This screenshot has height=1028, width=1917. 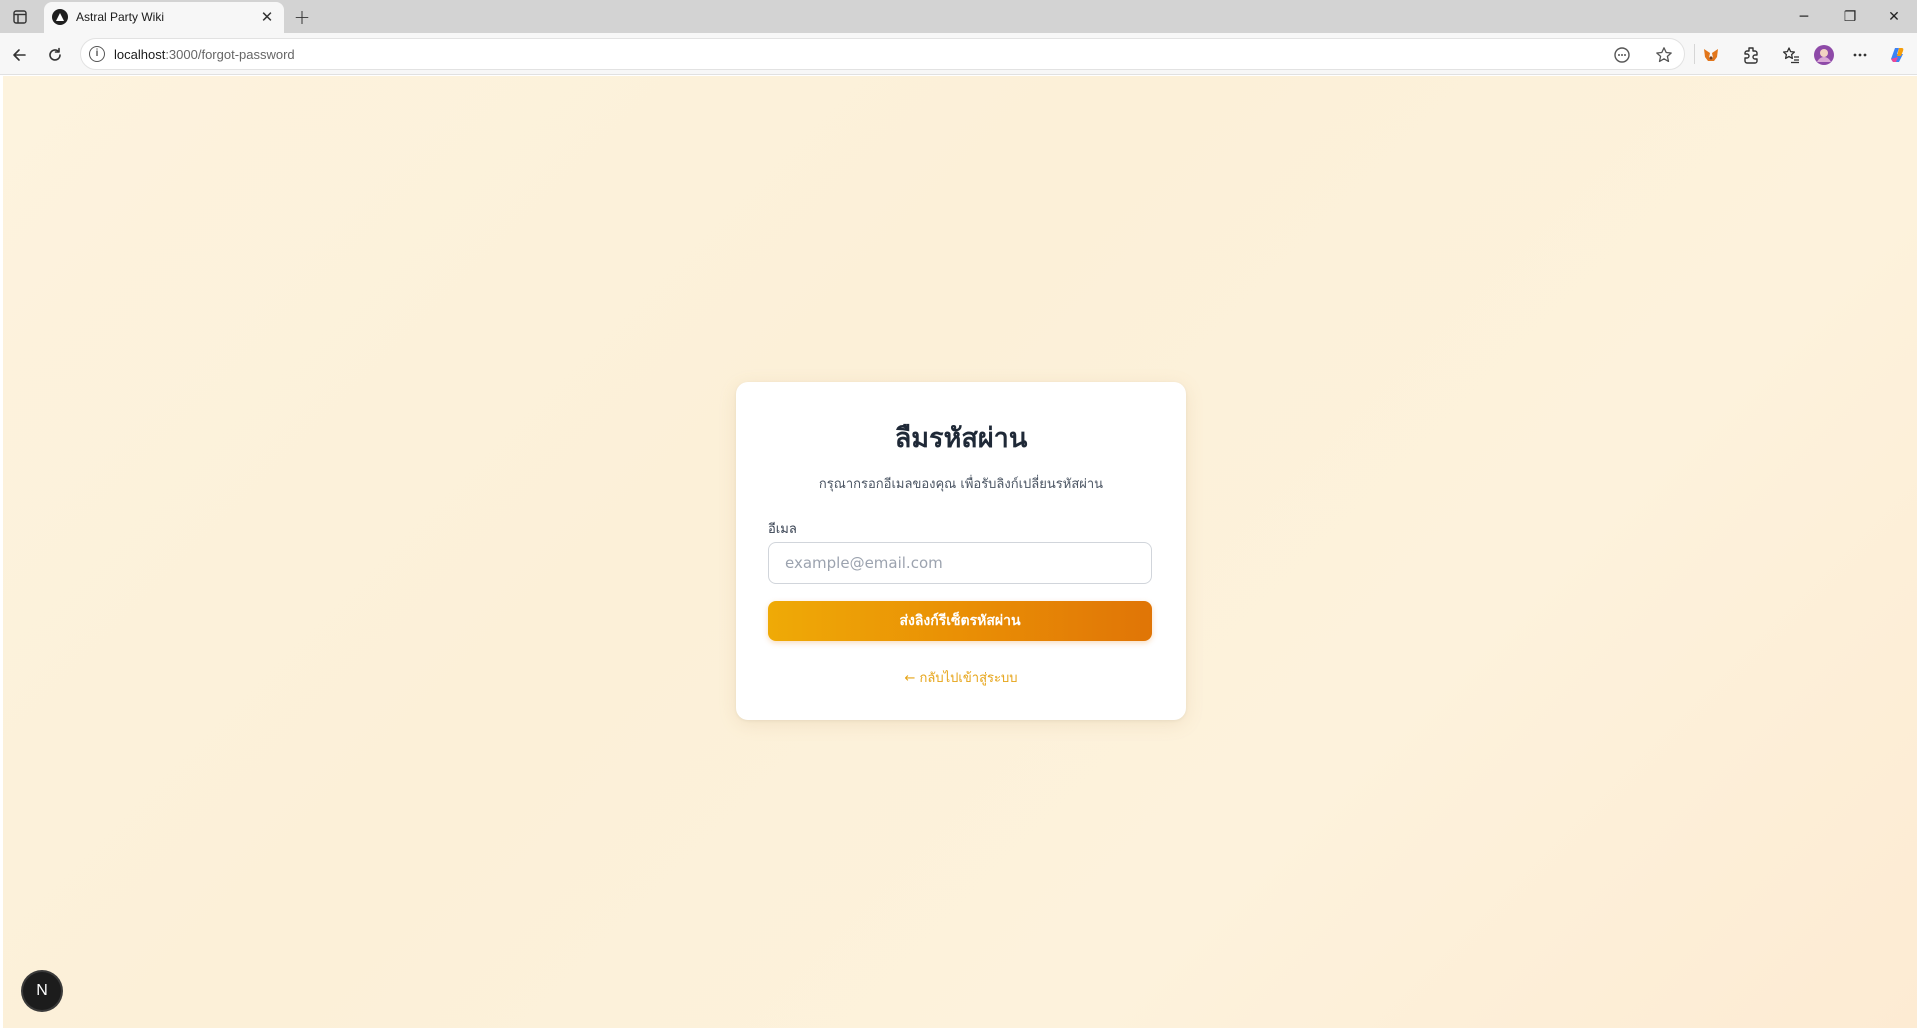 What do you see at coordinates (1824, 55) in the screenshot?
I see `profile-avatar-icon` at bounding box center [1824, 55].